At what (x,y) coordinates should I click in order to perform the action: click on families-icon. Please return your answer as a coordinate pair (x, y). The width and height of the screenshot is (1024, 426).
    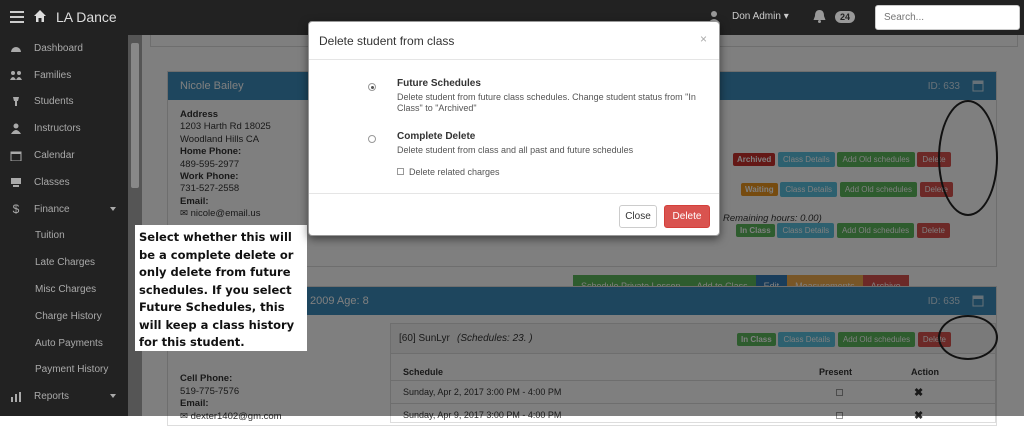
    Looking at the image, I should click on (16, 75).